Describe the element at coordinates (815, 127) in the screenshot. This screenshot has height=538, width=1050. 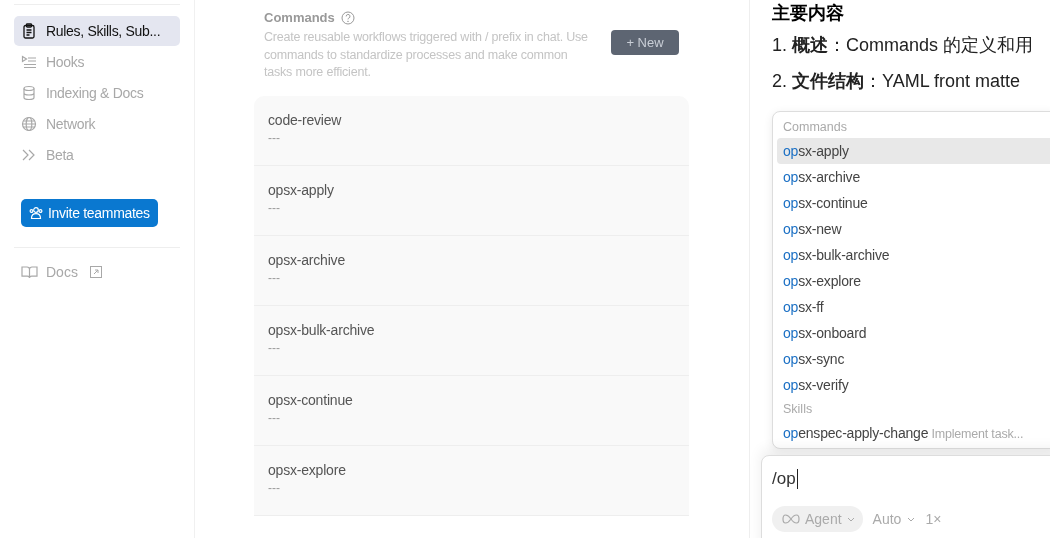
I see `popup-section-title: Commands` at that location.